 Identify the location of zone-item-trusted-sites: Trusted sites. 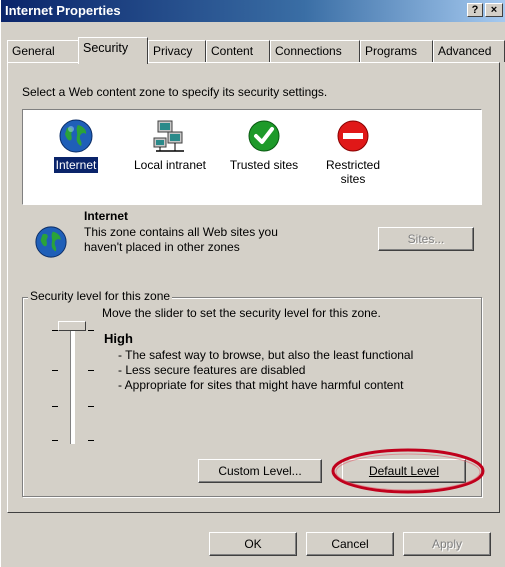
(264, 145).